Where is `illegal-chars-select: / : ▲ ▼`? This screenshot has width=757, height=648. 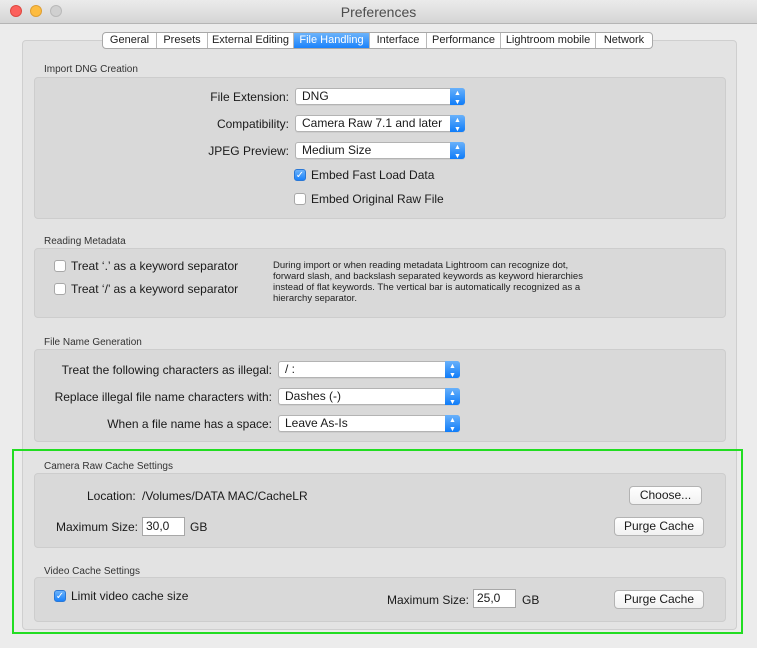 illegal-chars-select: / : ▲ ▼ is located at coordinates (369, 370).